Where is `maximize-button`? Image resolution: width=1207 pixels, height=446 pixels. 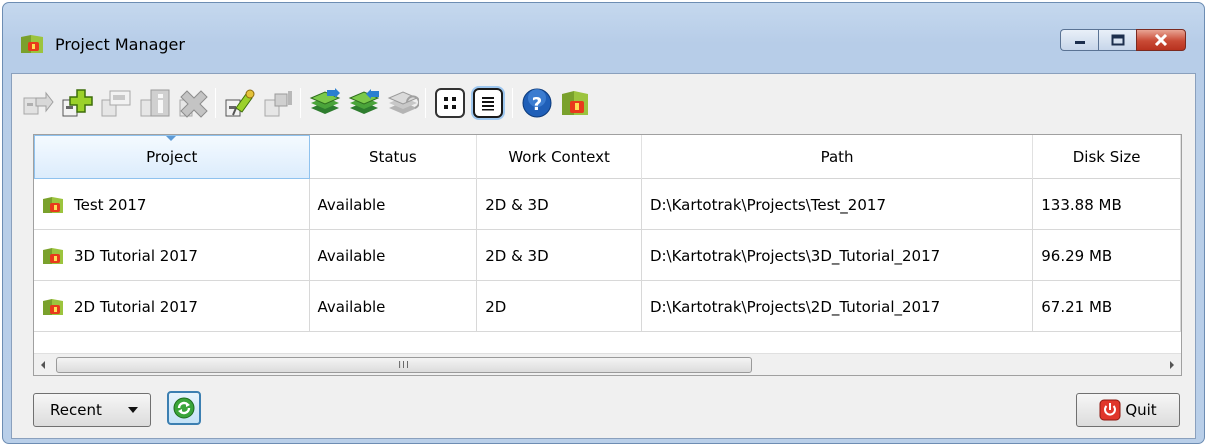 maximize-button is located at coordinates (1117, 40).